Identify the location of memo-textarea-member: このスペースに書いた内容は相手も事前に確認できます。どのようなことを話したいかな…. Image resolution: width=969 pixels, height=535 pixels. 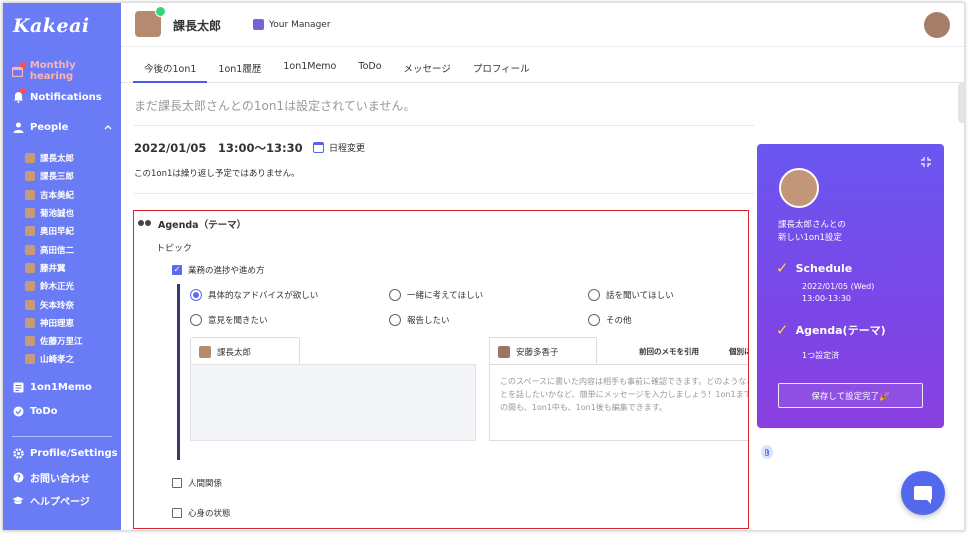
(618, 402).